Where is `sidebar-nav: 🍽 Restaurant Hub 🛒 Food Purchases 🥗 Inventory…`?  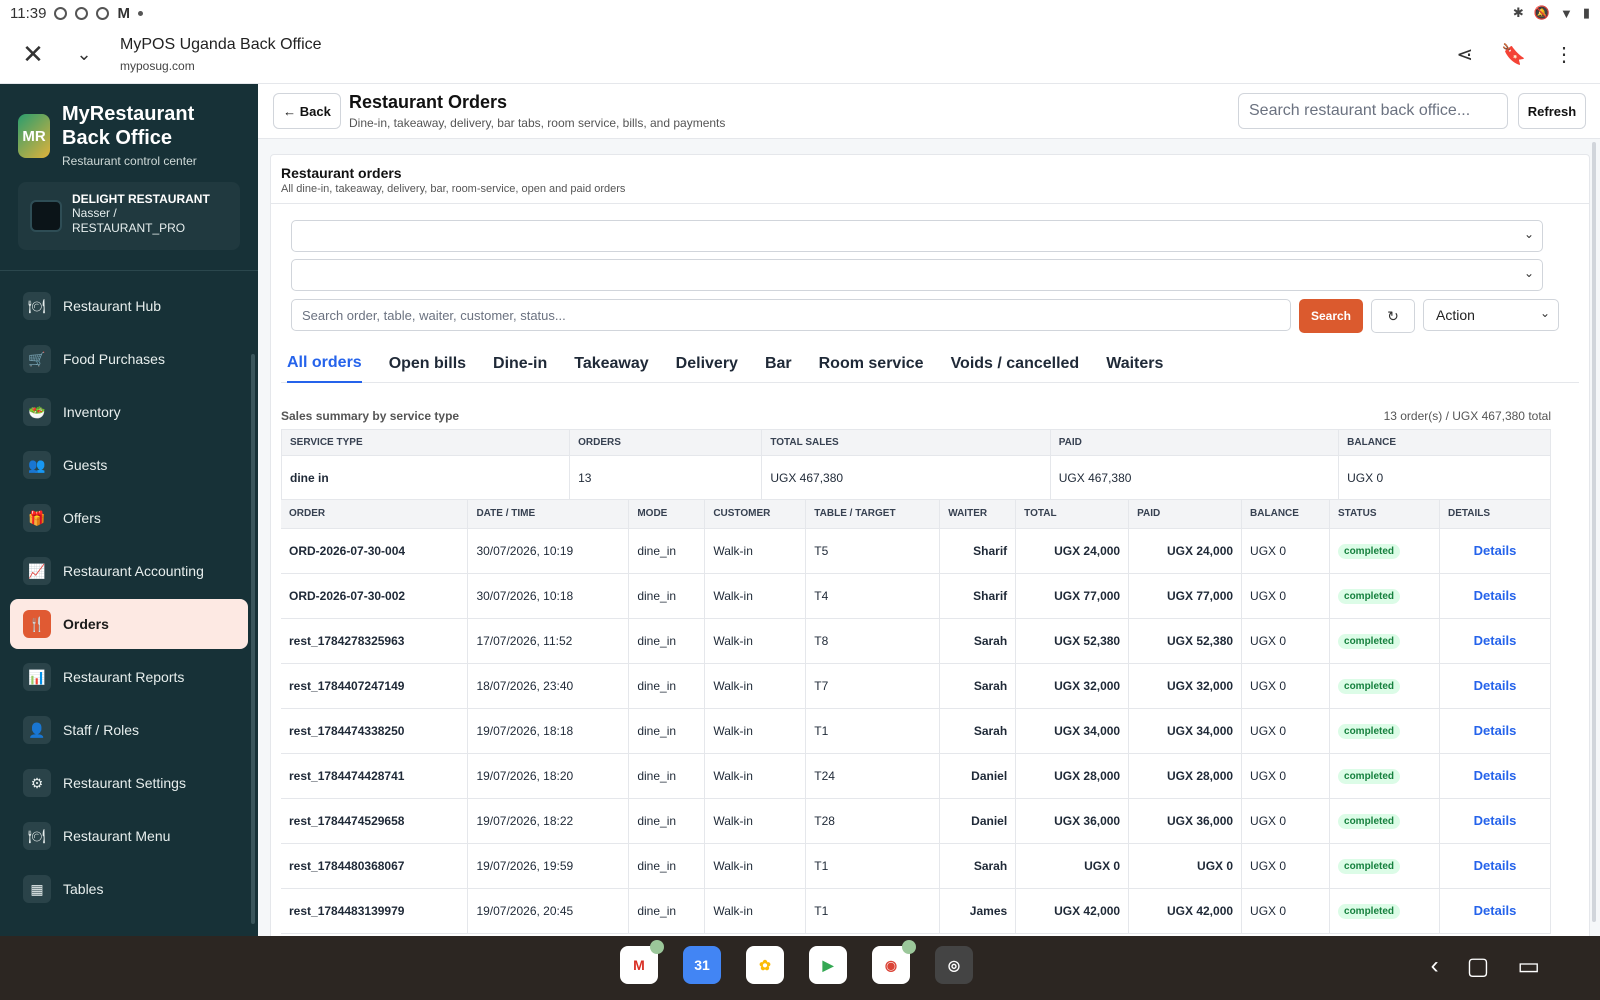
sidebar-nav: 🍽 Restaurant Hub 🛒 Food Purchases 🥗 Inventory… is located at coordinates (129, 592).